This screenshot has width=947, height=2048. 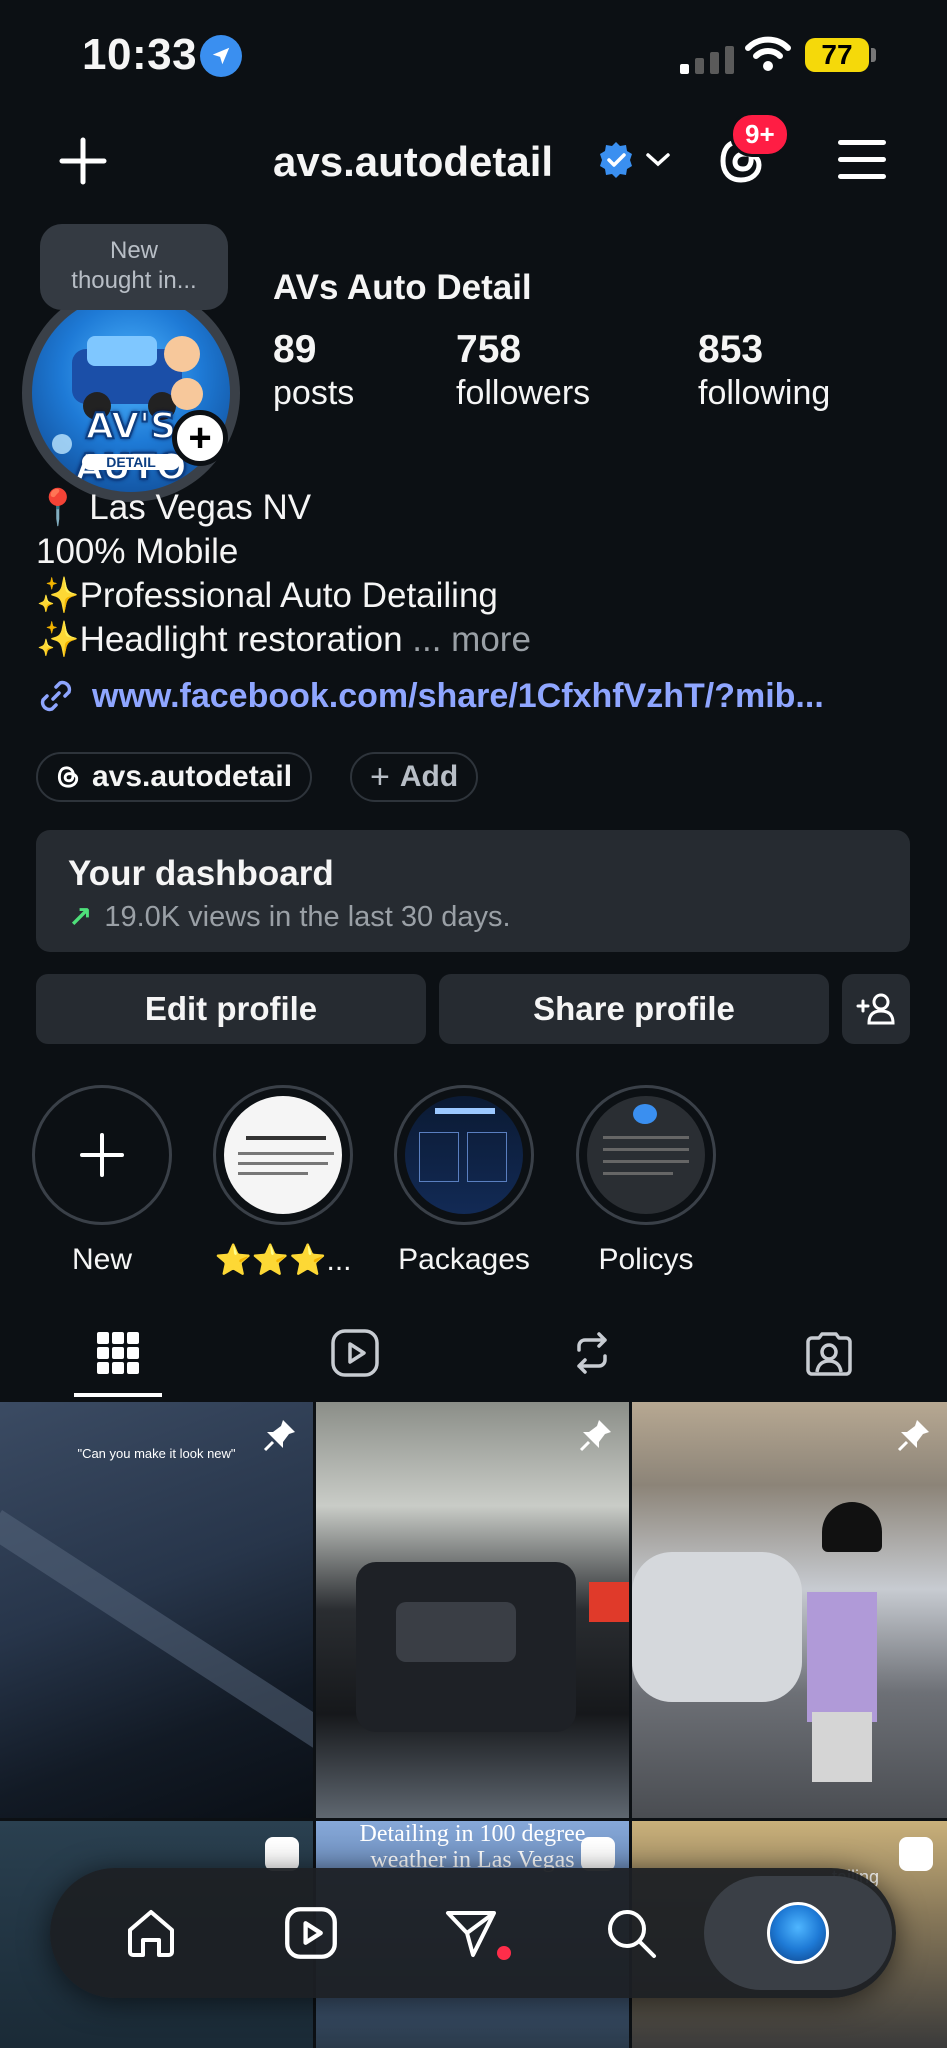 I want to click on dashboard-subtitle-row: ↗ 19.0K views in the last 30 days., so click(x=473, y=917).